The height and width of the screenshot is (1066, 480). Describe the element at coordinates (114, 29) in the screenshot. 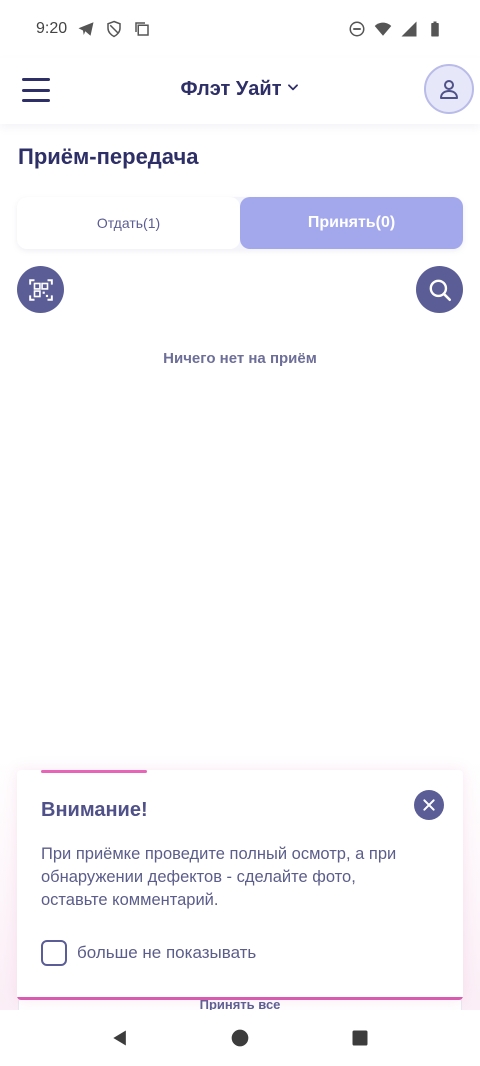

I see `shield-icon` at that location.